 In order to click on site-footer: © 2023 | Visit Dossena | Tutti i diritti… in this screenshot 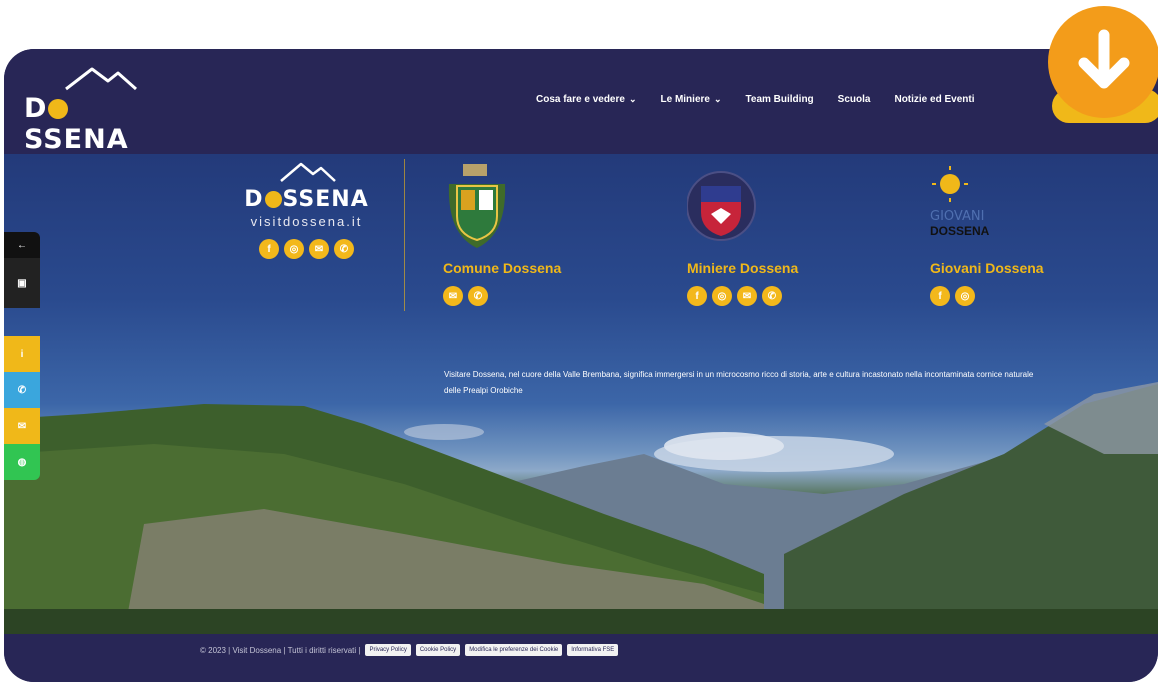, I will do `click(581, 658)`.